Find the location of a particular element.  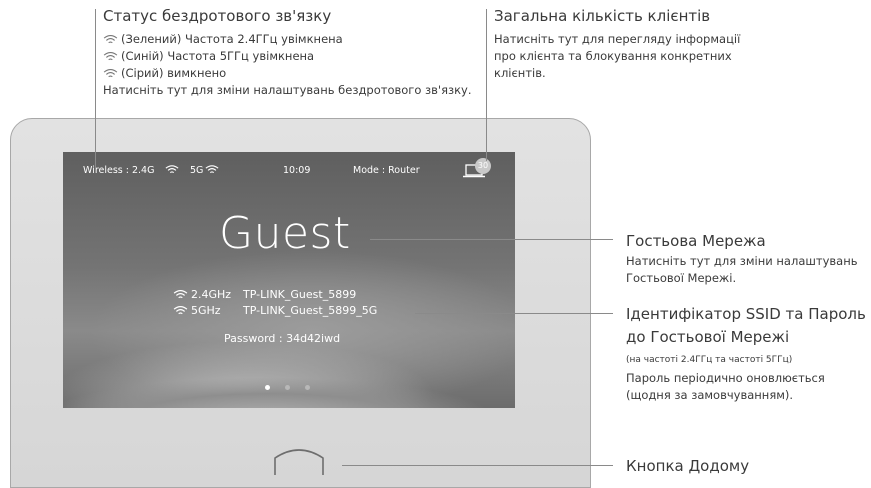

network-row: 5GHz TP-LINK_Guest_5899_5G is located at coordinates (275, 310).